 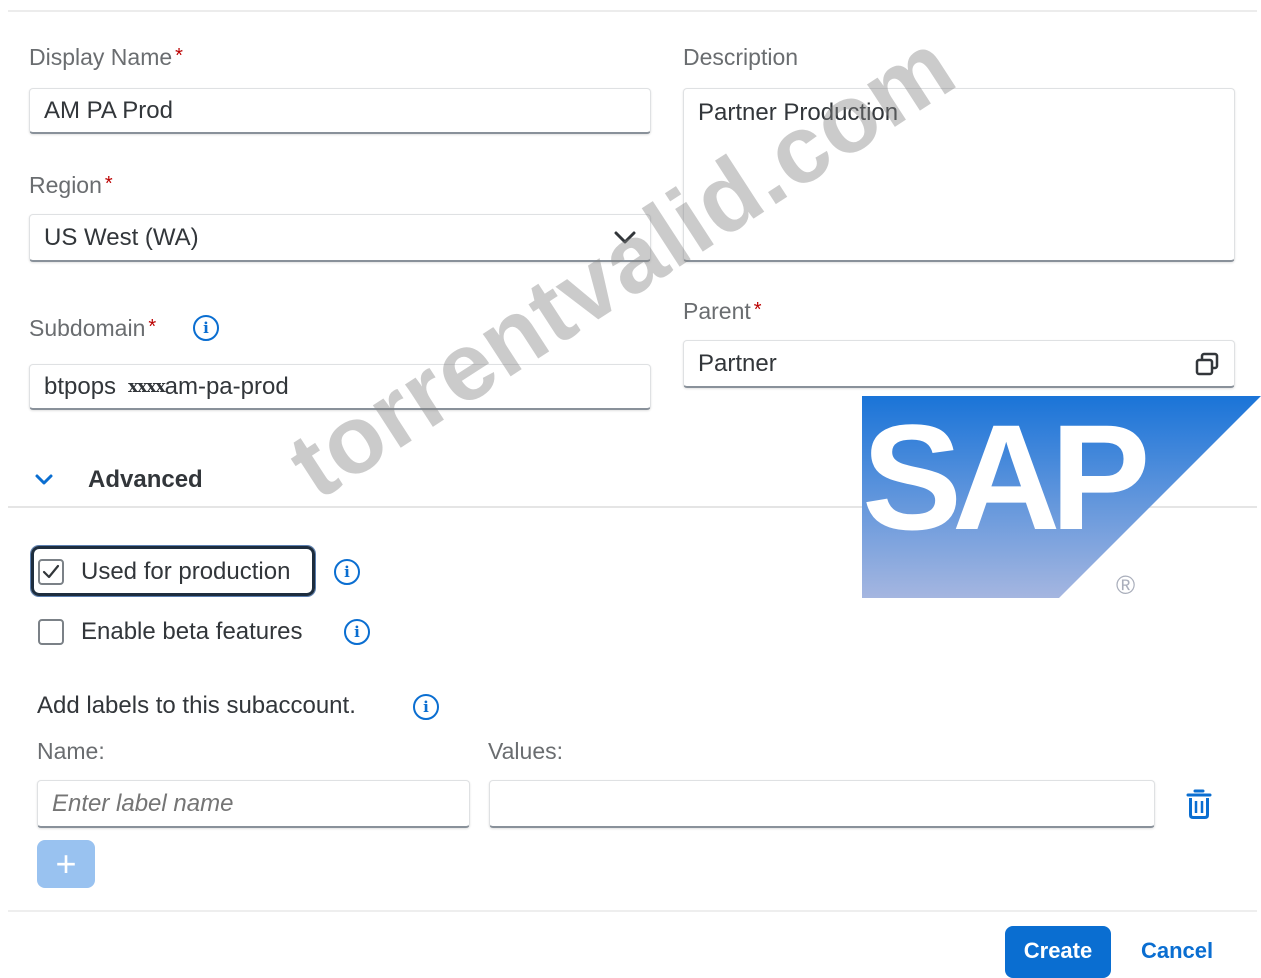 What do you see at coordinates (340, 111) in the screenshot?
I see `display-name-input: AM PA Prod` at bounding box center [340, 111].